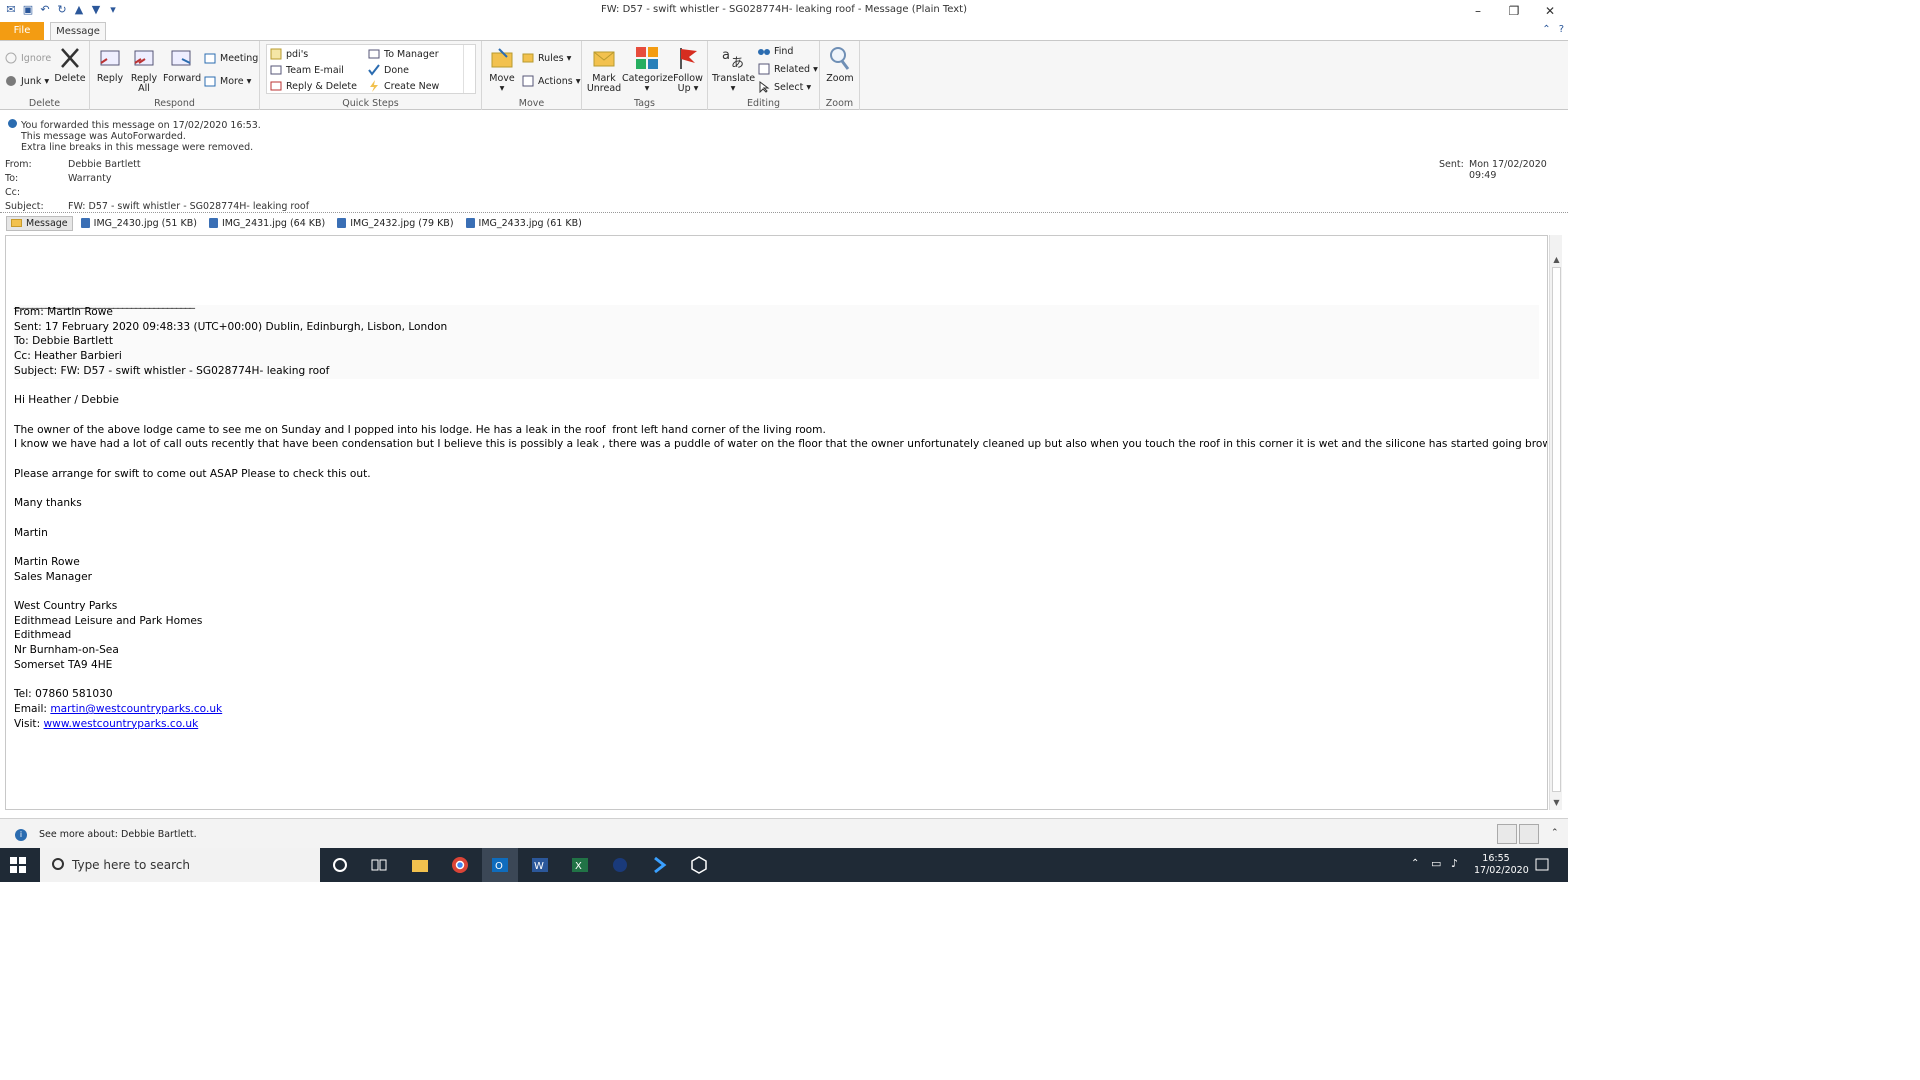 The width and height of the screenshot is (1920, 1080). What do you see at coordinates (374, 70) in the screenshot?
I see `checkmark-icon` at bounding box center [374, 70].